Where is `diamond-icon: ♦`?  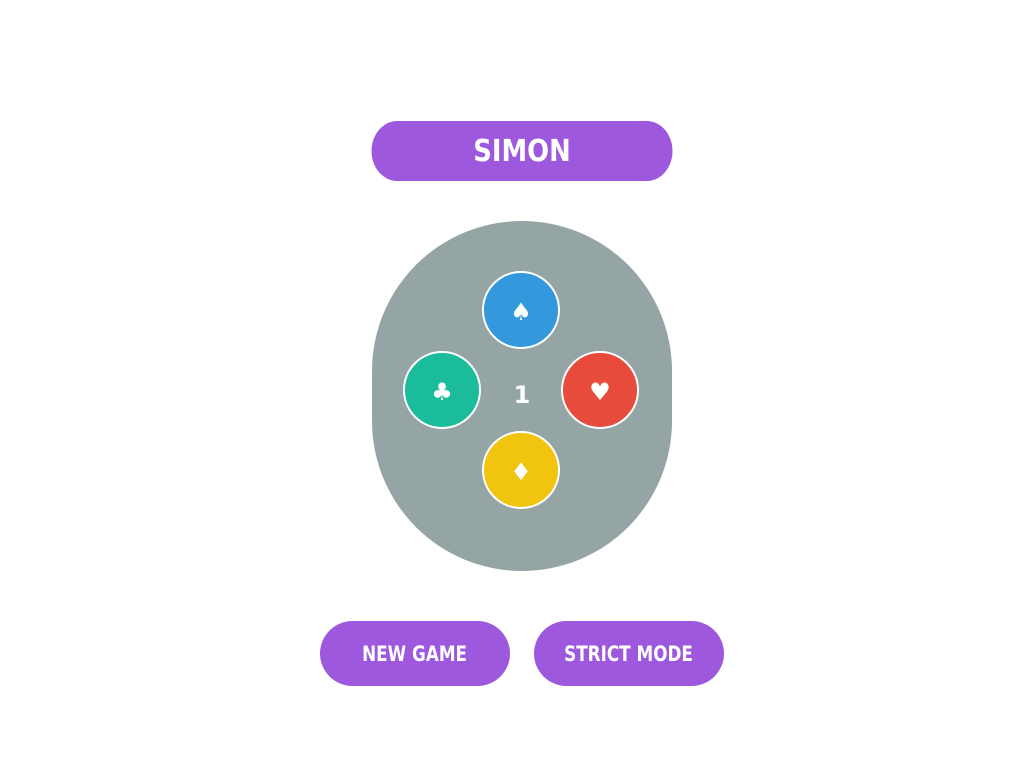 diamond-icon: ♦ is located at coordinates (521, 472).